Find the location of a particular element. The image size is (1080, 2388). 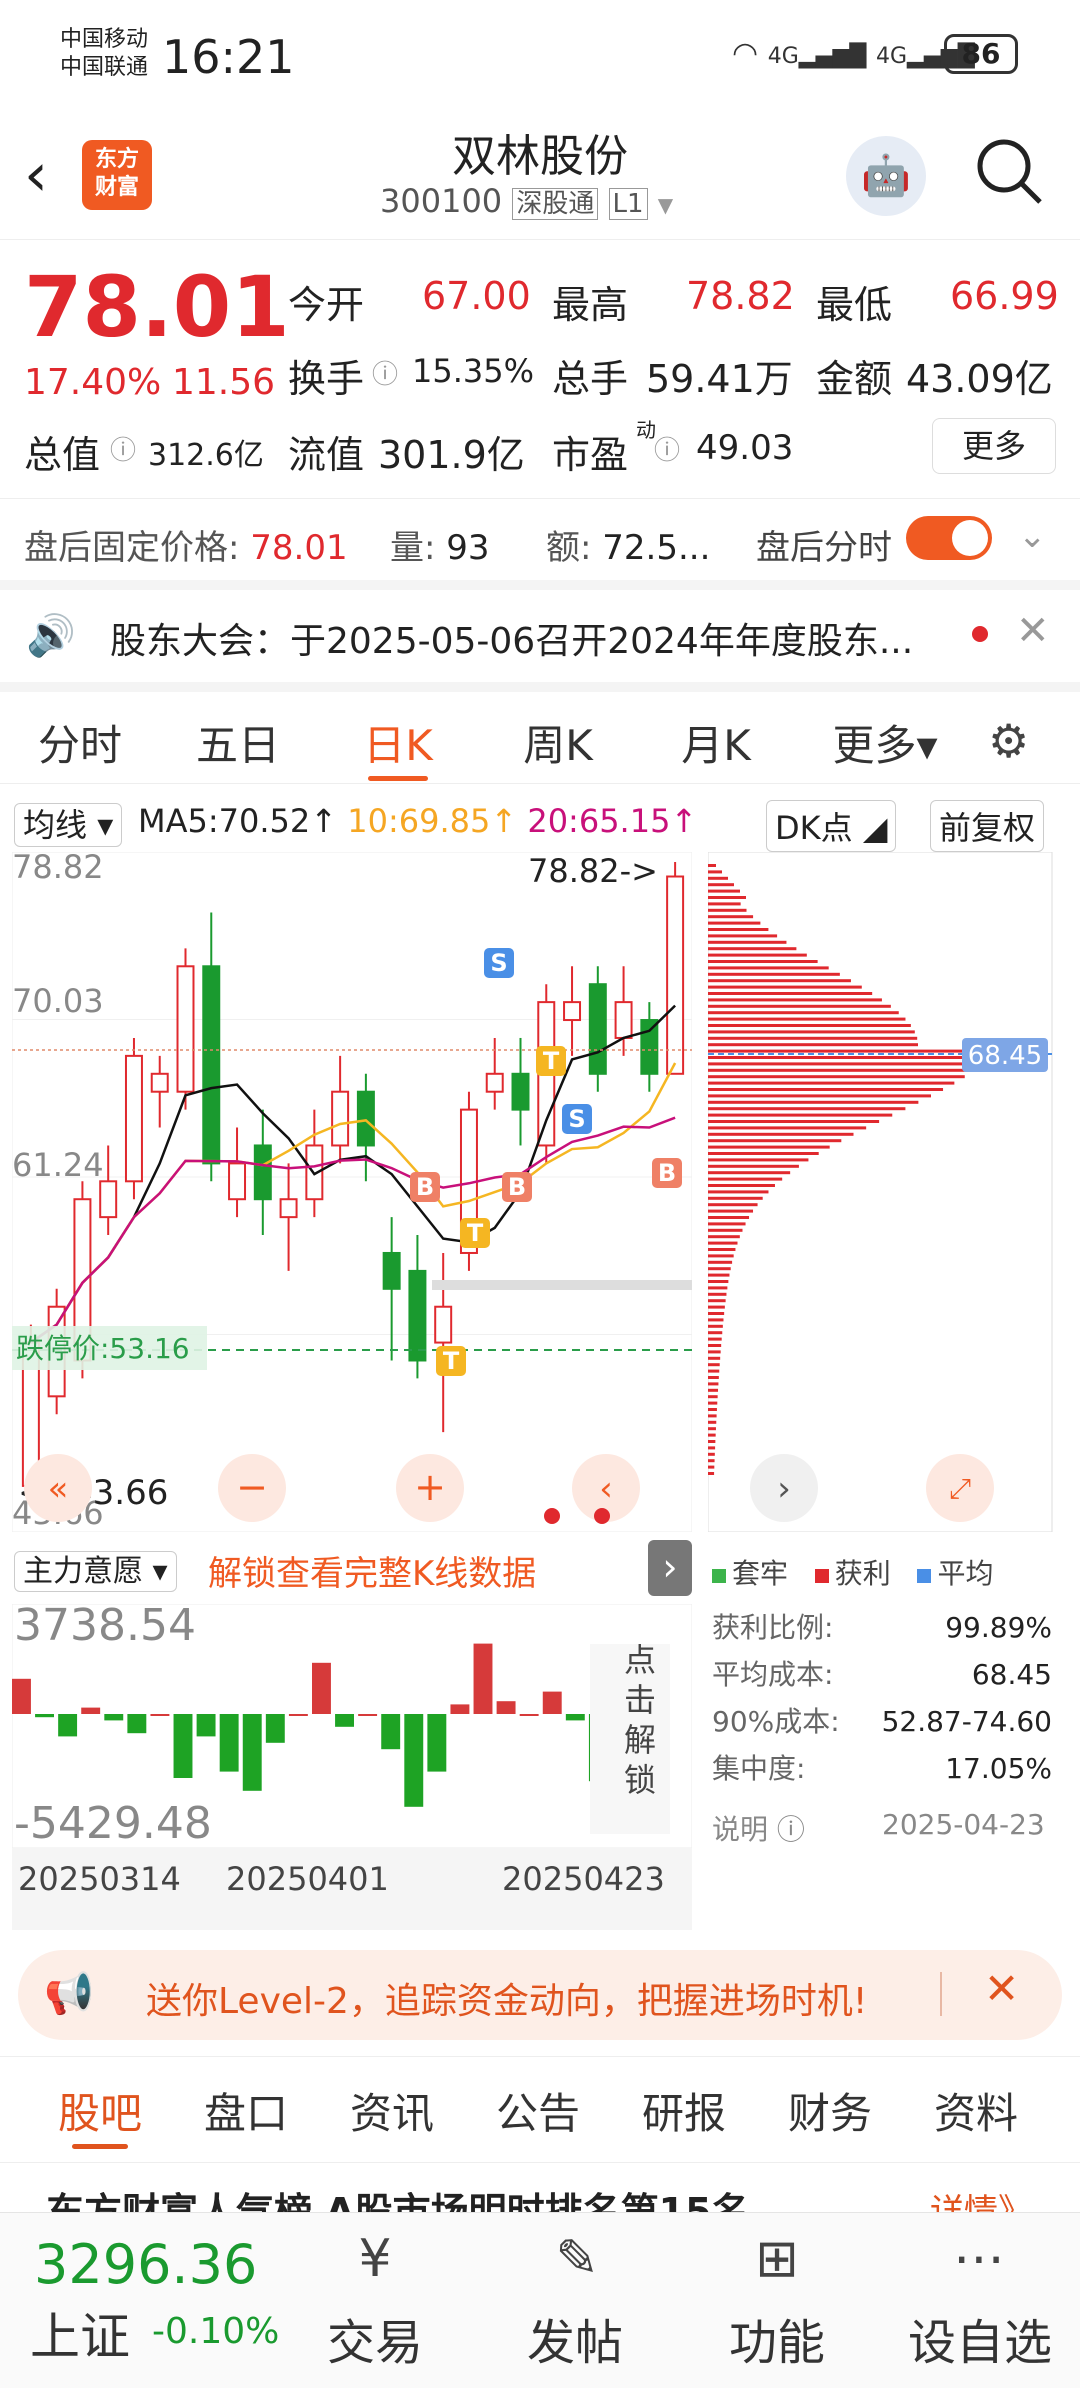

svg-text: S is located at coordinates (498, 963).